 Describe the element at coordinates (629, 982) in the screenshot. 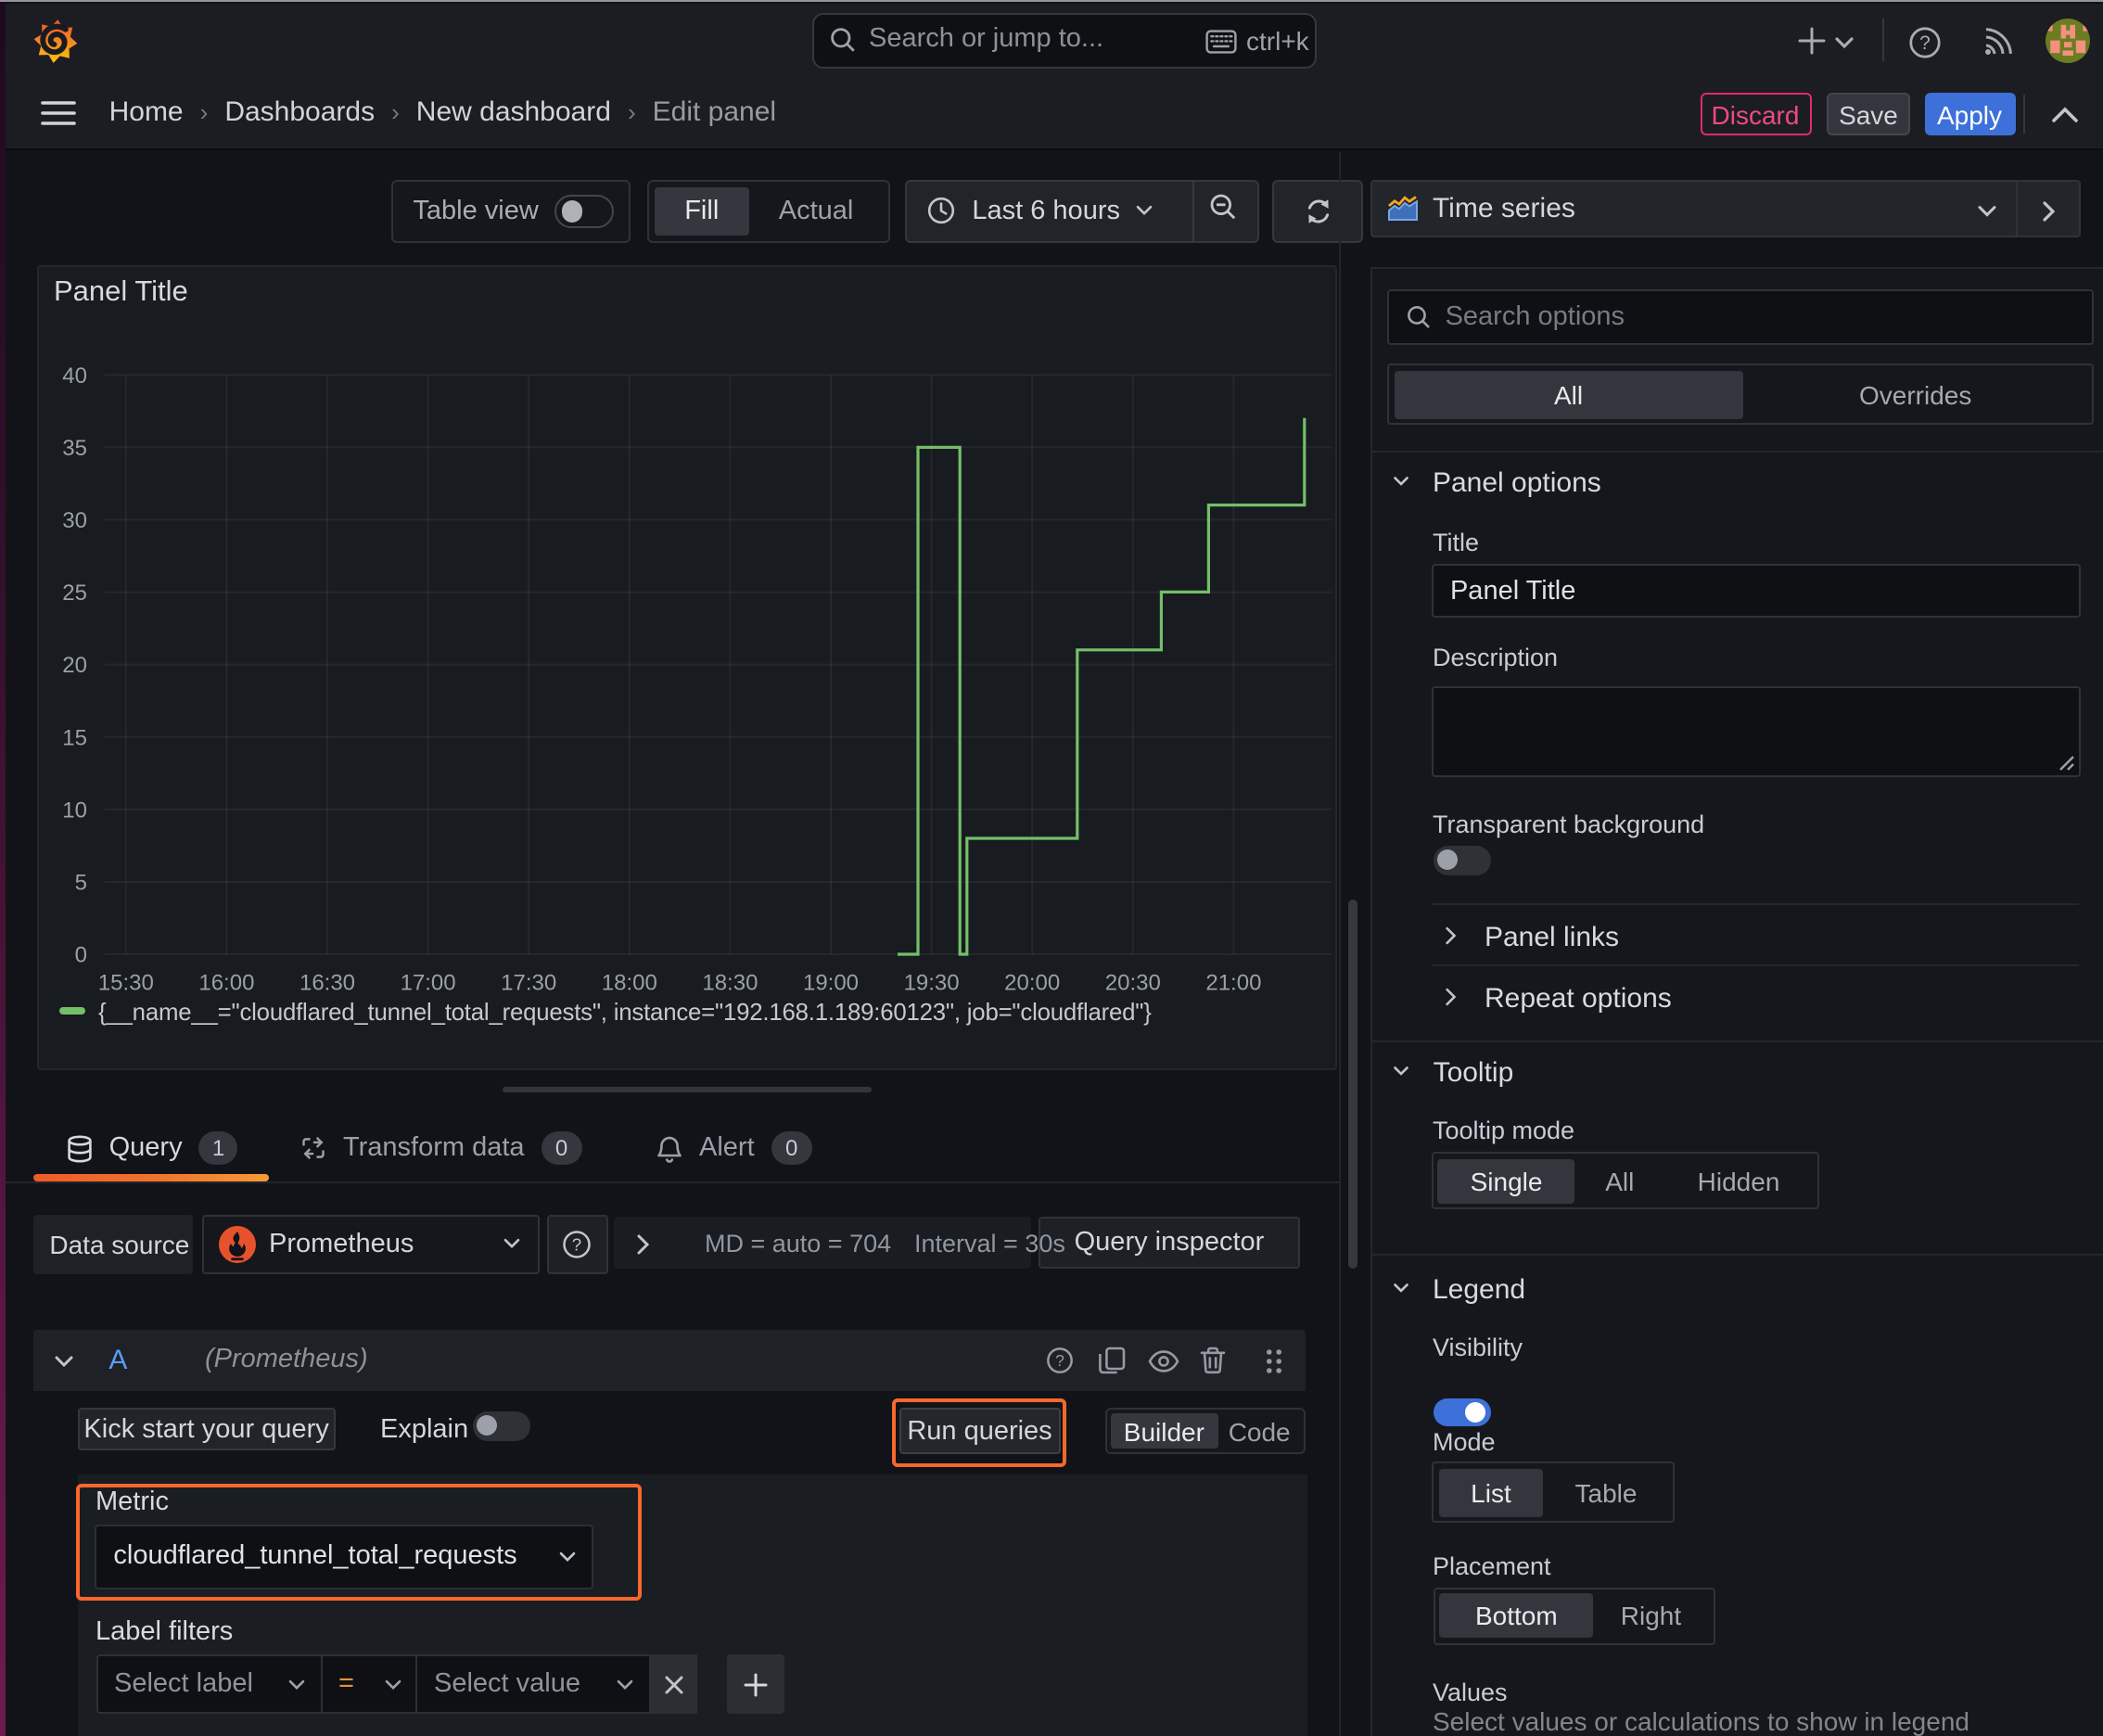

I see `svg-text: 18:00` at that location.